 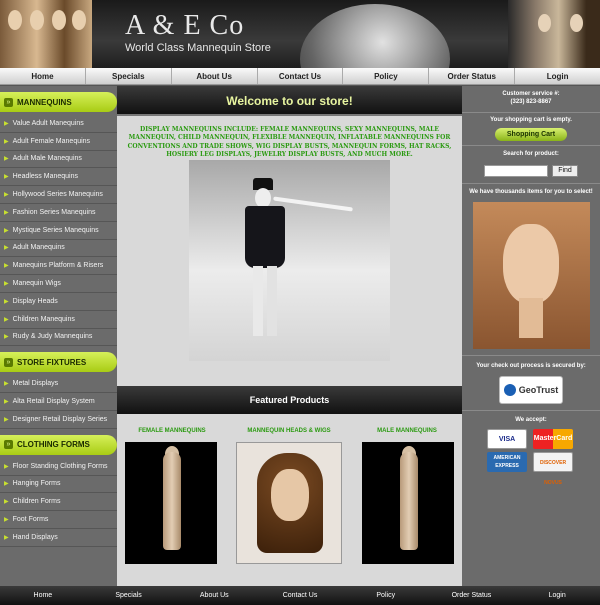 I want to click on geotrust-badge: GeoTrust, so click(x=531, y=390).